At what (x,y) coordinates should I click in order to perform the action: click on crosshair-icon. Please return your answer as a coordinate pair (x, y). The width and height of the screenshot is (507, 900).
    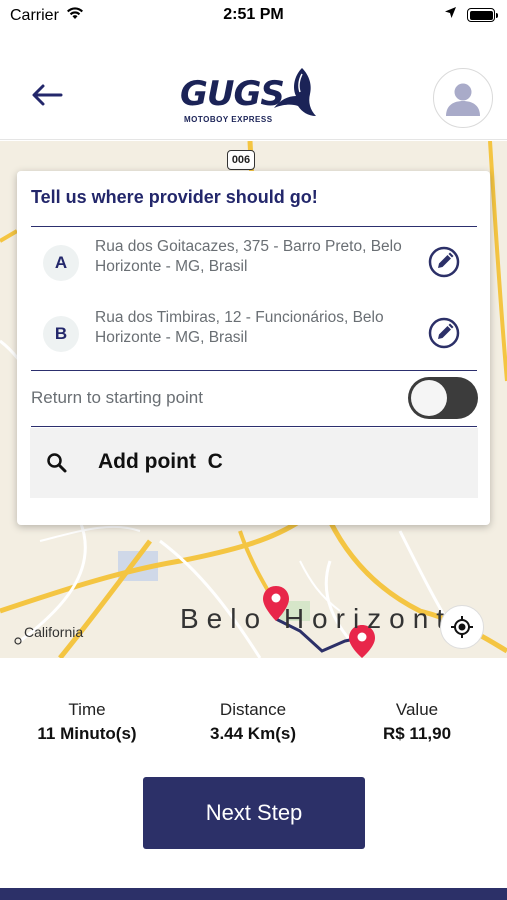
    Looking at the image, I should click on (462, 627).